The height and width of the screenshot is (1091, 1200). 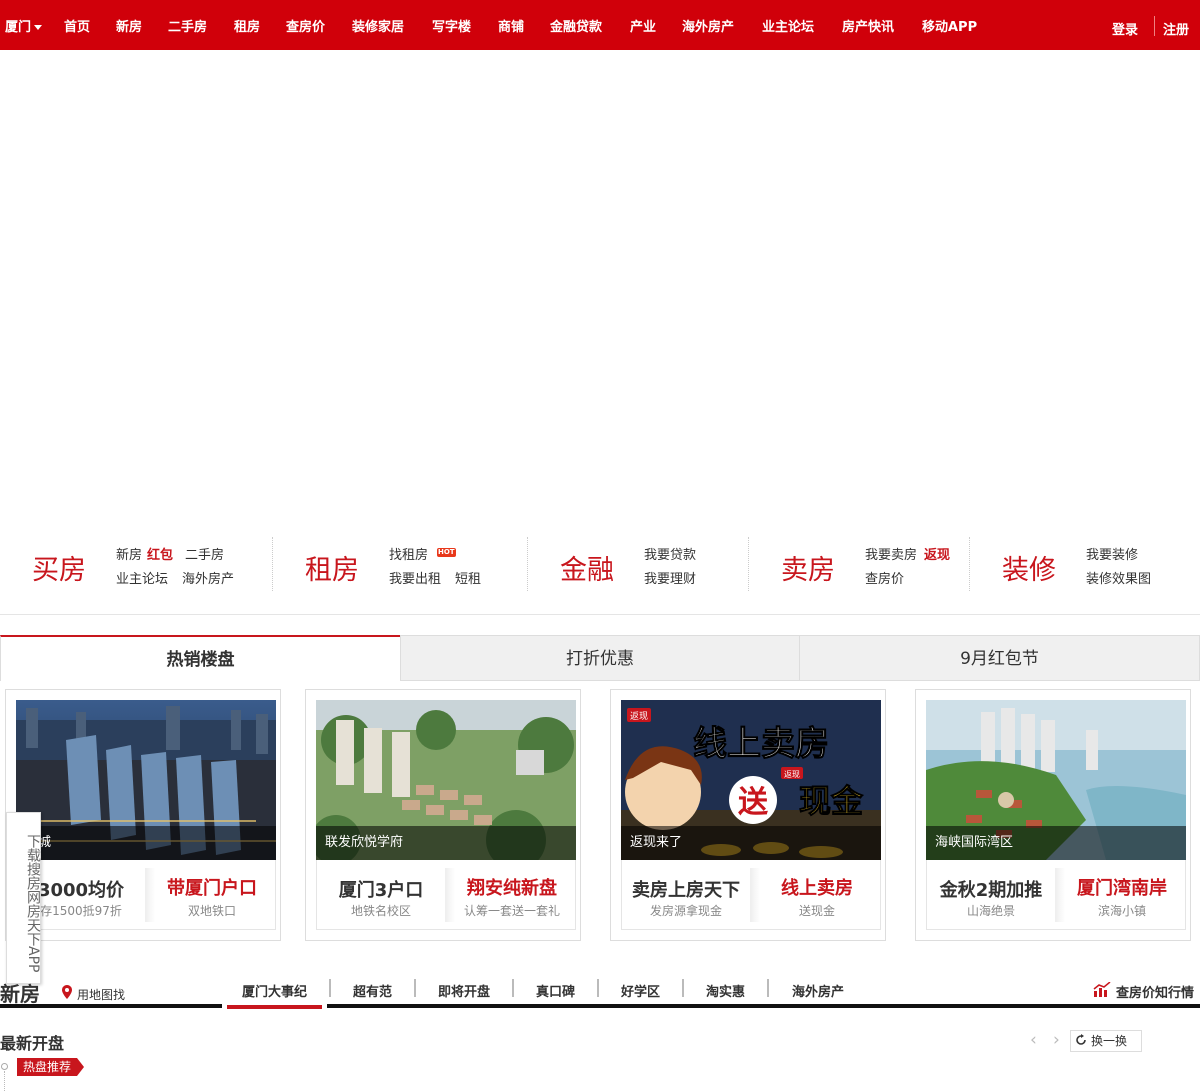 I want to click on tab-overseas: 海外房产, so click(x=818, y=990).